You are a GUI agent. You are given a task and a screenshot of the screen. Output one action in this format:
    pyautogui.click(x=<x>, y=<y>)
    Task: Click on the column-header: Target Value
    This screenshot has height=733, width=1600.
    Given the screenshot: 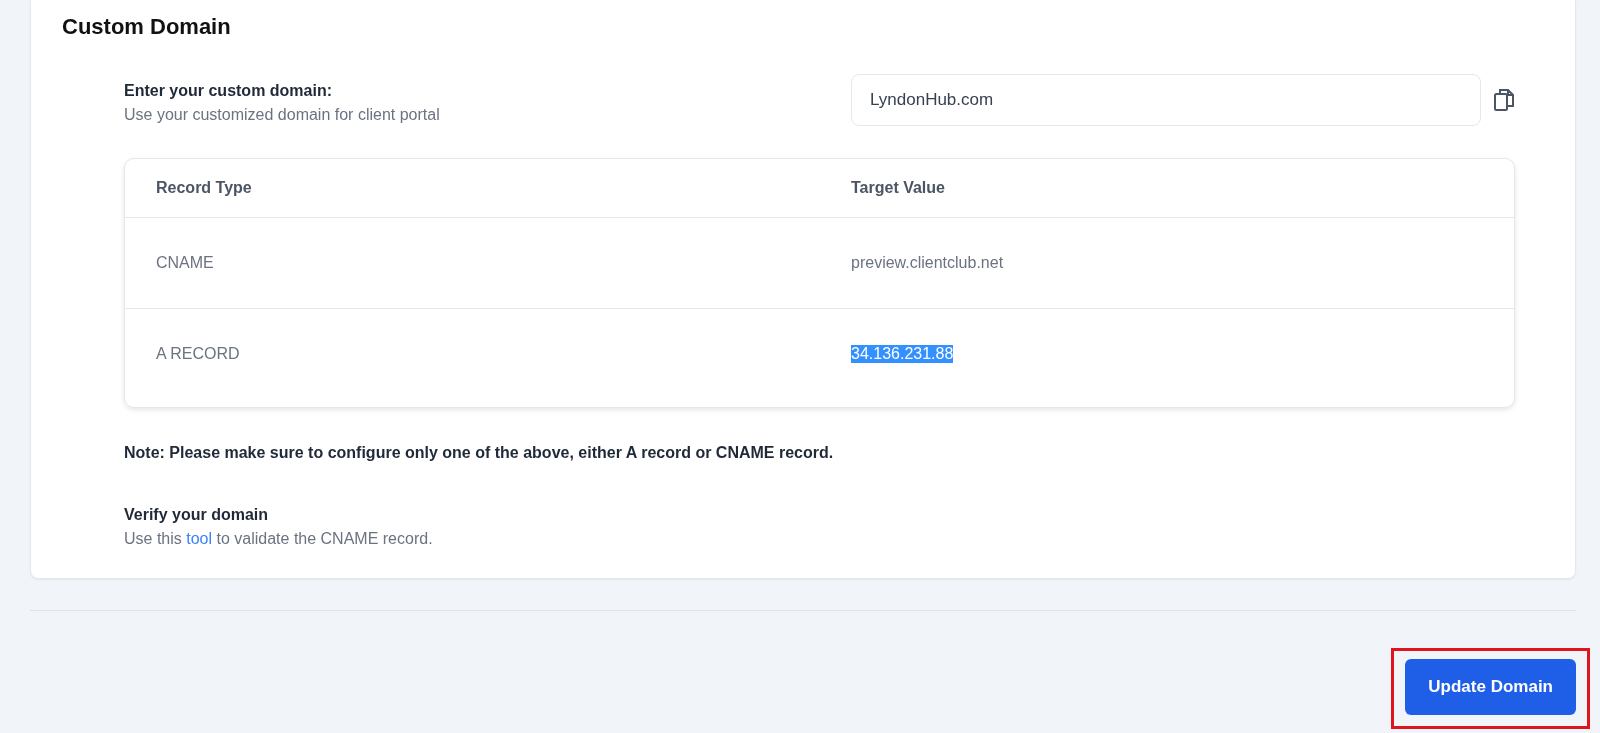 What is the action you would take?
    pyautogui.click(x=898, y=188)
    